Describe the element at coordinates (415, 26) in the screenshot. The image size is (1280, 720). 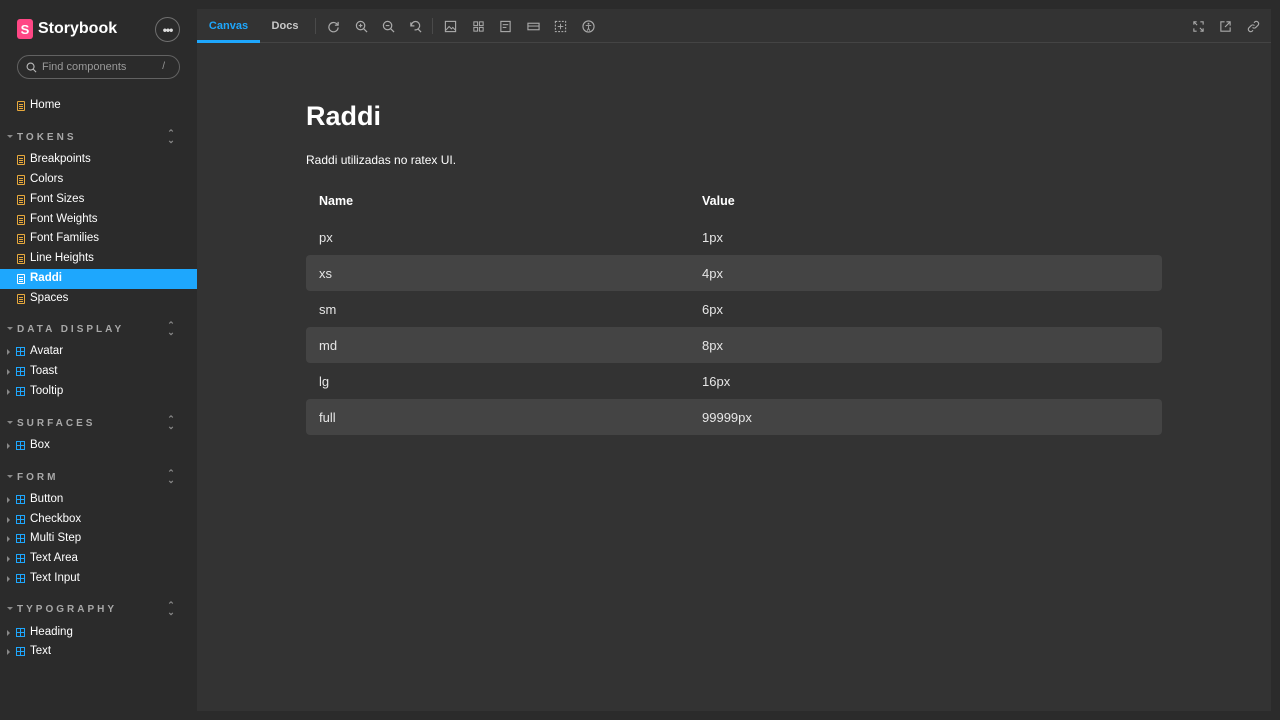
I see `zoom-reset-icon` at that location.